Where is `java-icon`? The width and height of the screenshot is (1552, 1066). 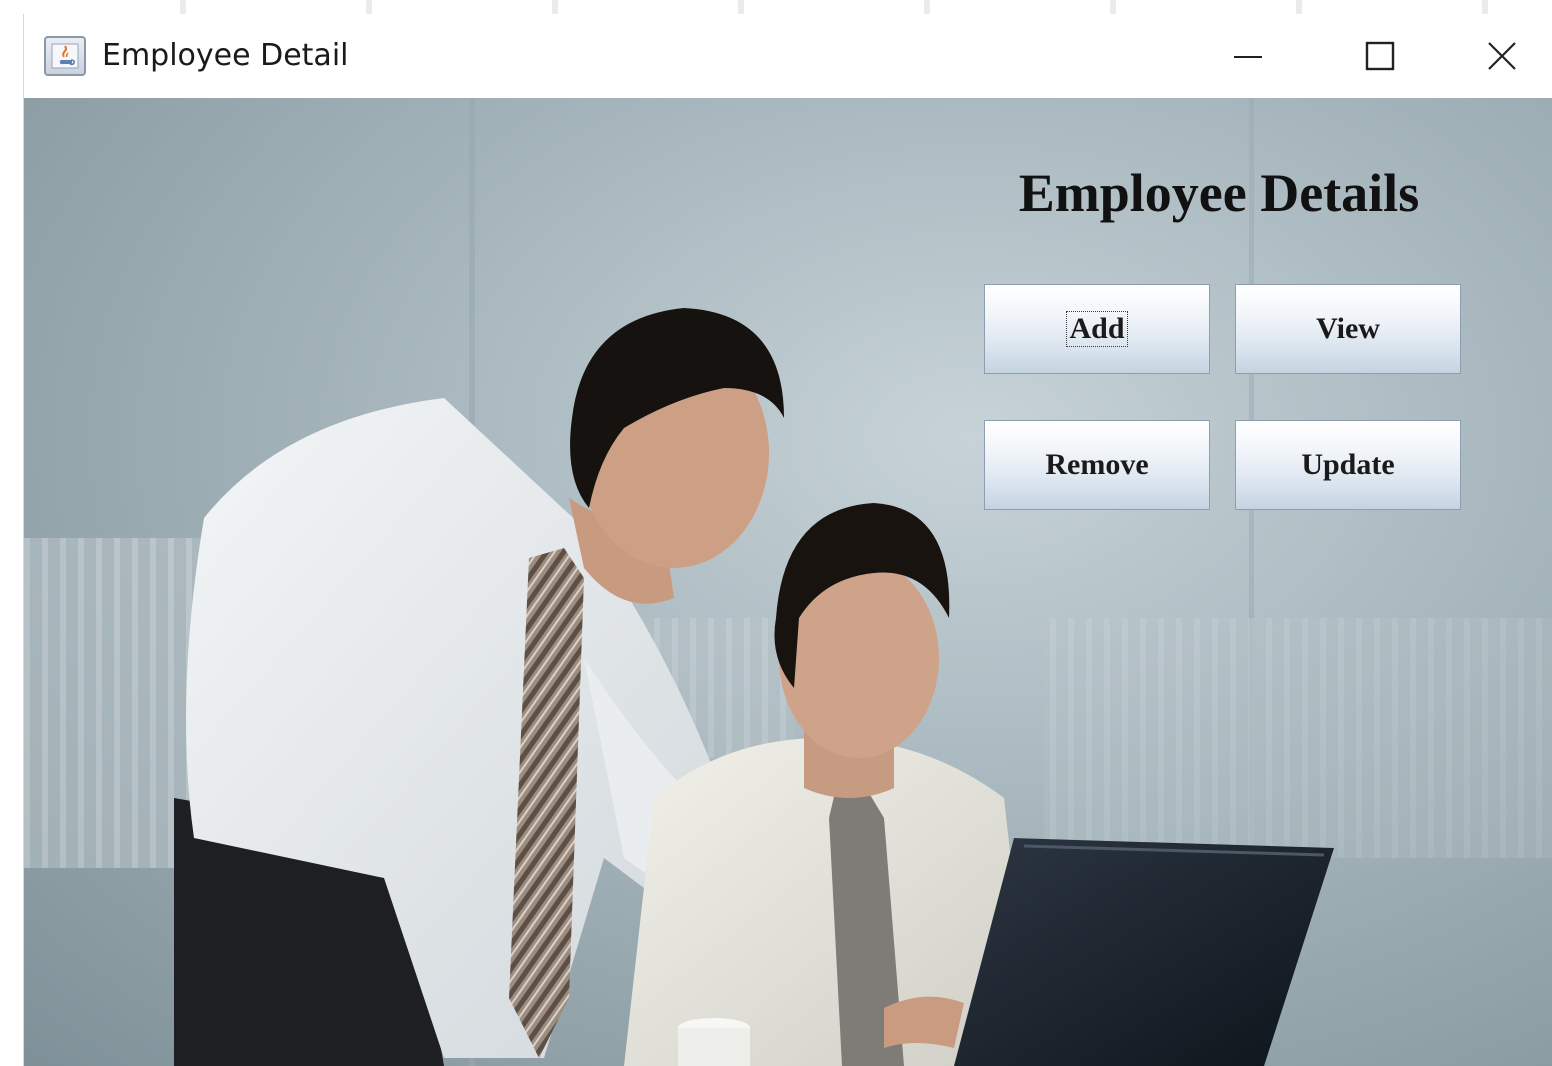
java-icon is located at coordinates (65, 56).